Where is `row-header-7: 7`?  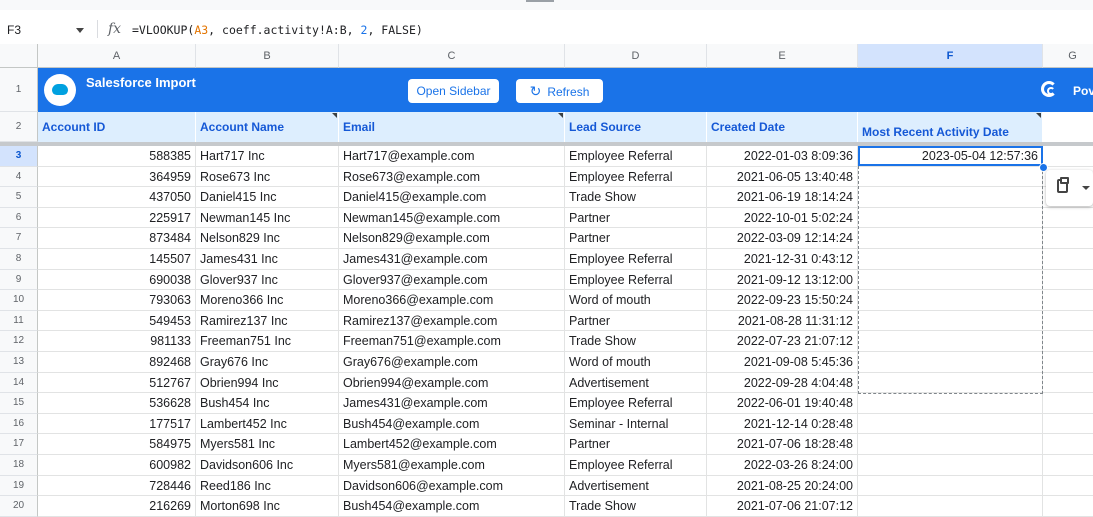
row-header-7: 7 is located at coordinates (19, 238).